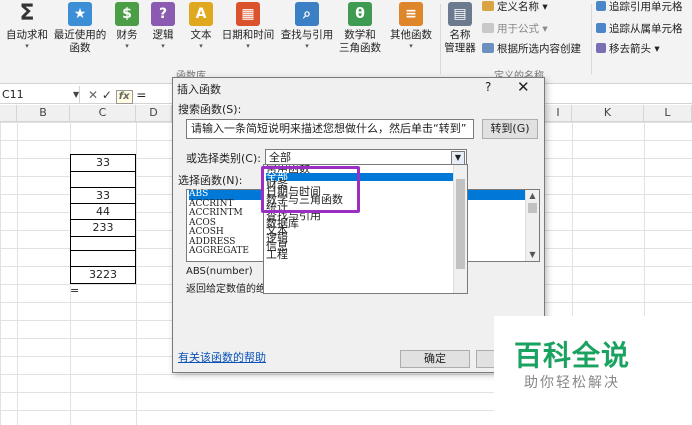 The height and width of the screenshot is (425, 692). I want to click on search-function-input: 请输入一条简短说明来描述您想做什么，然后单击“转到”, so click(330, 129).